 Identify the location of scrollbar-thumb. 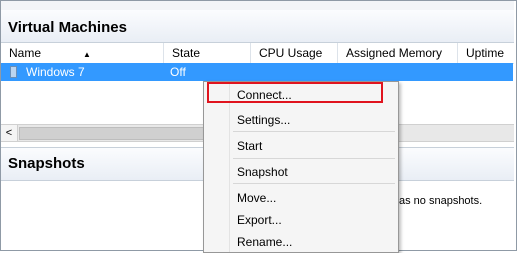
(114, 133).